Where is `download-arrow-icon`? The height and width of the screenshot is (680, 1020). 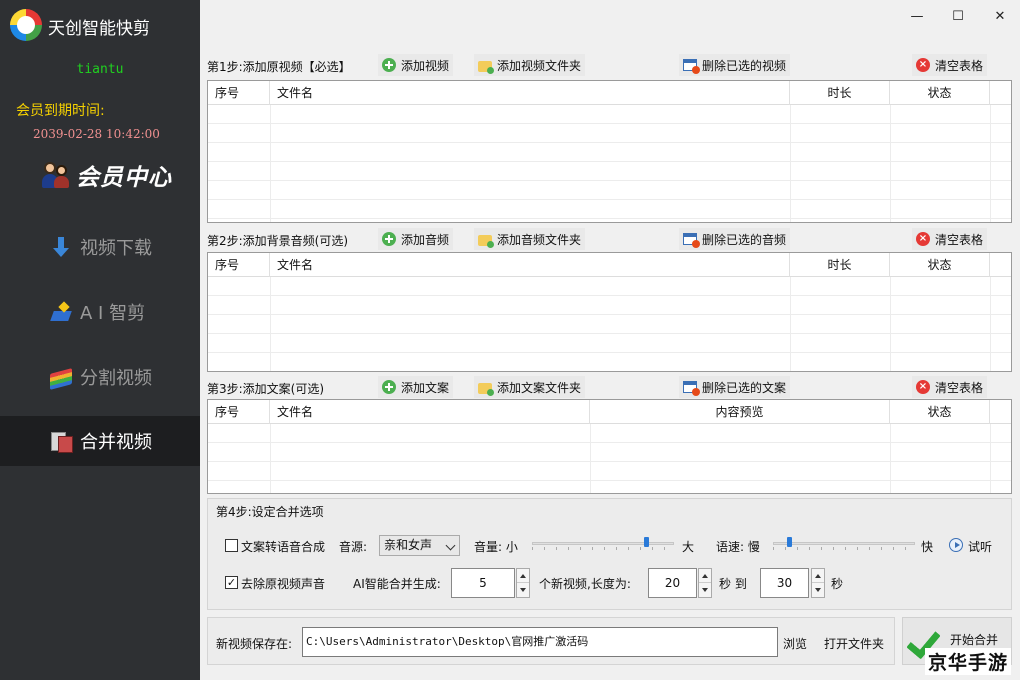 download-arrow-icon is located at coordinates (61, 247).